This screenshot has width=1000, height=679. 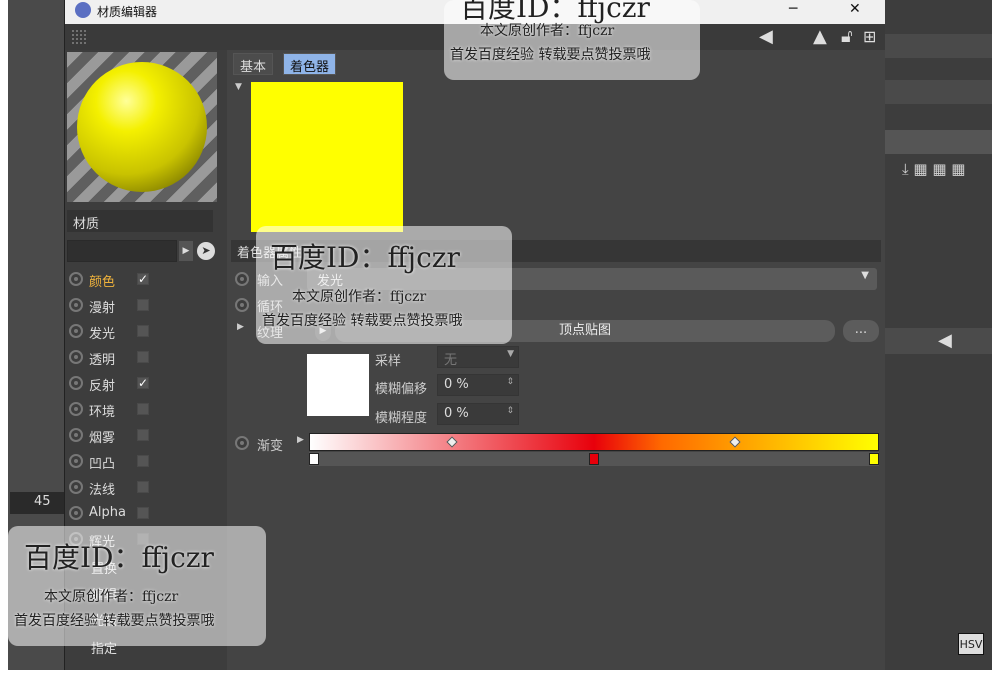 I want to click on sample-label: 采样, so click(x=388, y=361).